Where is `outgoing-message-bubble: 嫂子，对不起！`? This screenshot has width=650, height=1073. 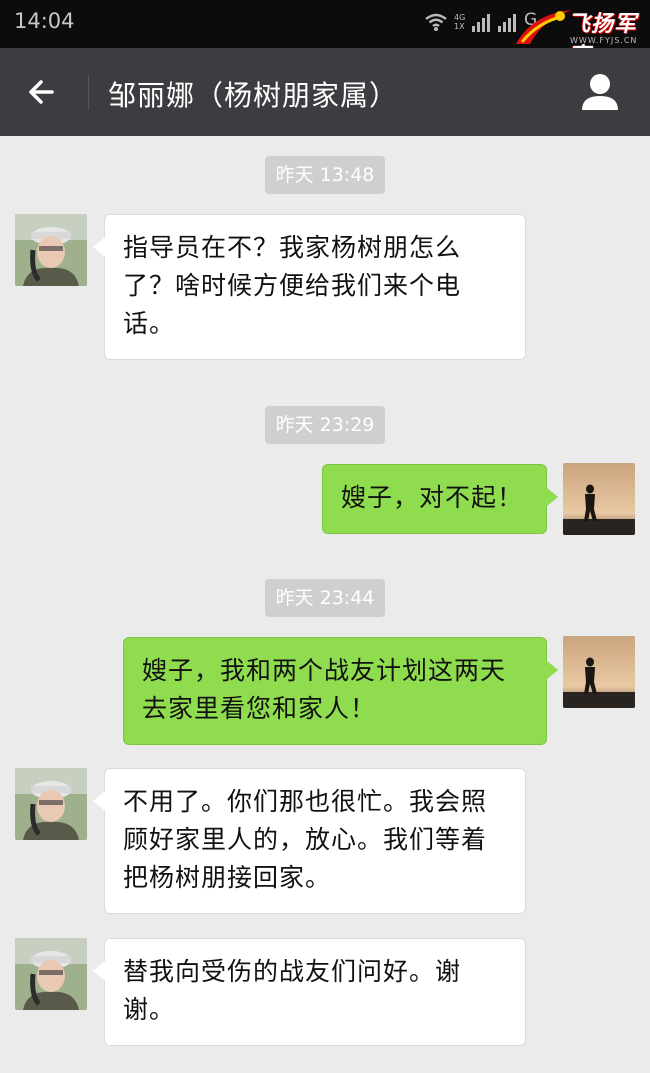 outgoing-message-bubble: 嫂子，对不起！ is located at coordinates (440, 499).